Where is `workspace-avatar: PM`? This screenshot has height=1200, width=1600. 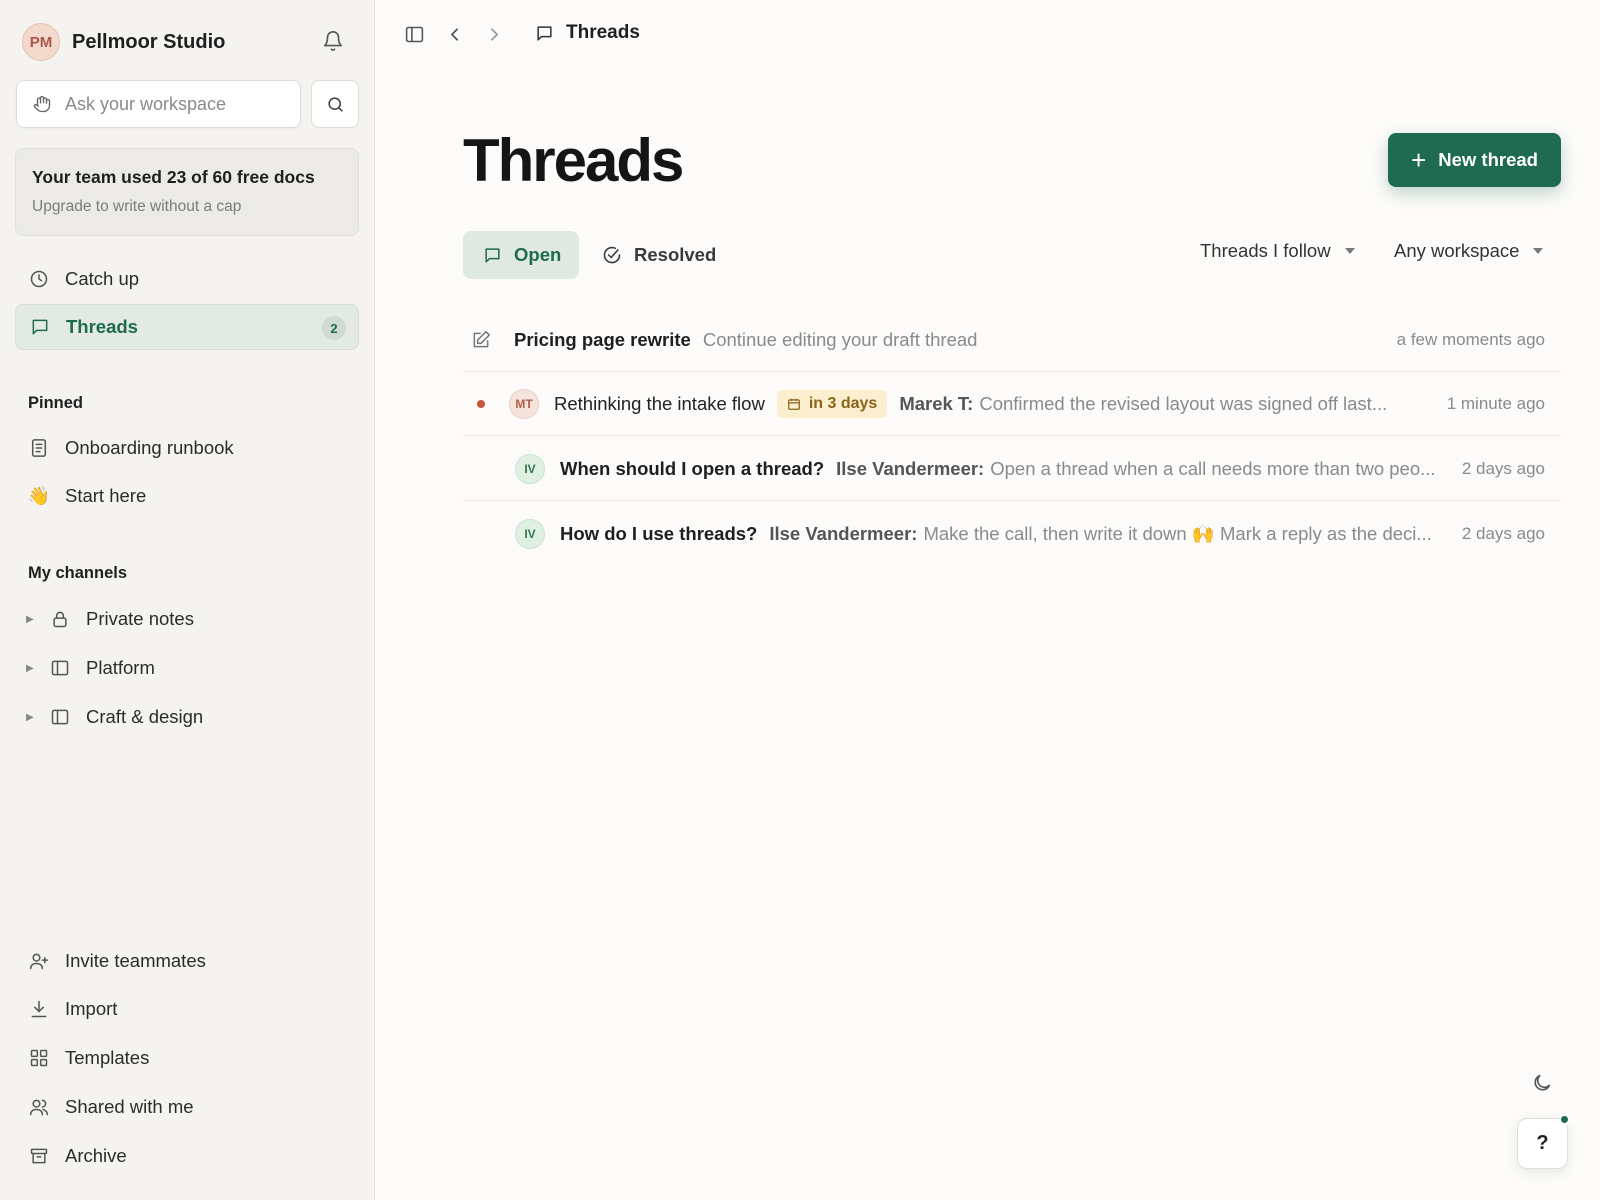 workspace-avatar: PM is located at coordinates (41, 42).